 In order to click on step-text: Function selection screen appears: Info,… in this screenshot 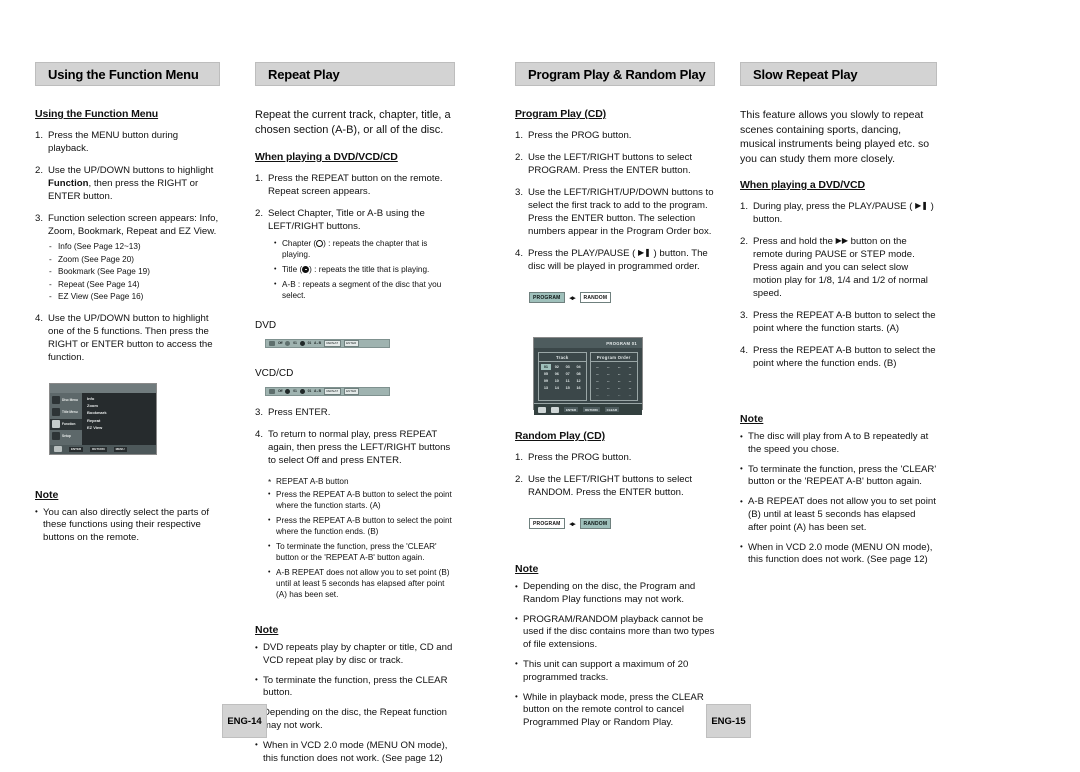, I will do `click(133, 225)`.